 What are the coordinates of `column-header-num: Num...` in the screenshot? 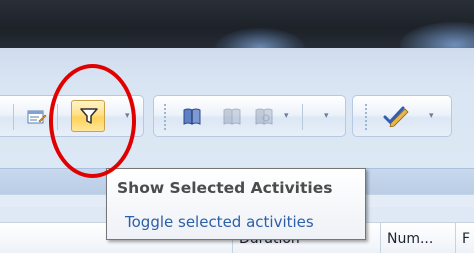 It's located at (417, 237).